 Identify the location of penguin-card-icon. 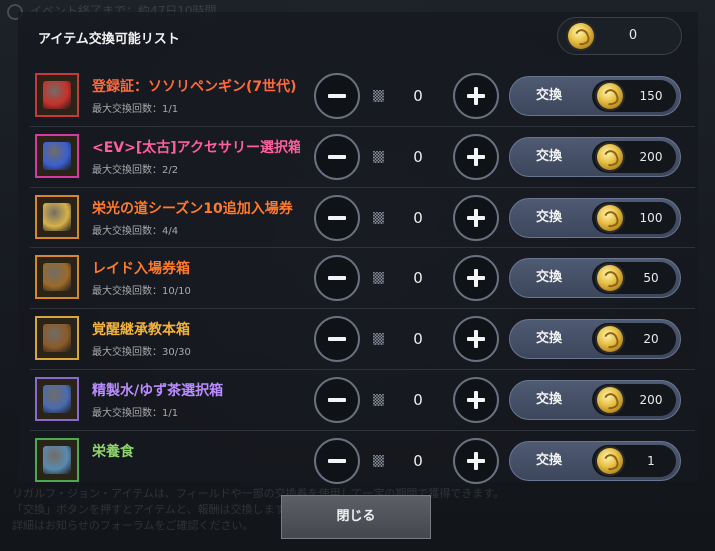
(57, 95).